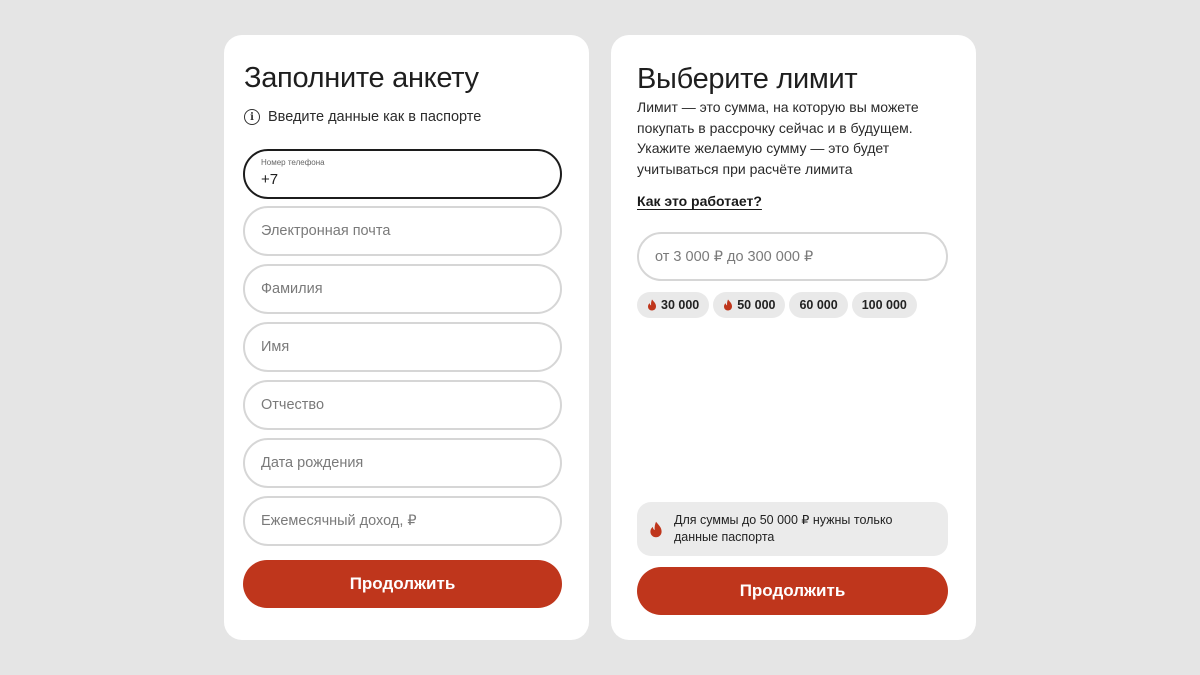 This screenshot has height=675, width=1200. I want to click on info-icon: i, so click(252, 117).